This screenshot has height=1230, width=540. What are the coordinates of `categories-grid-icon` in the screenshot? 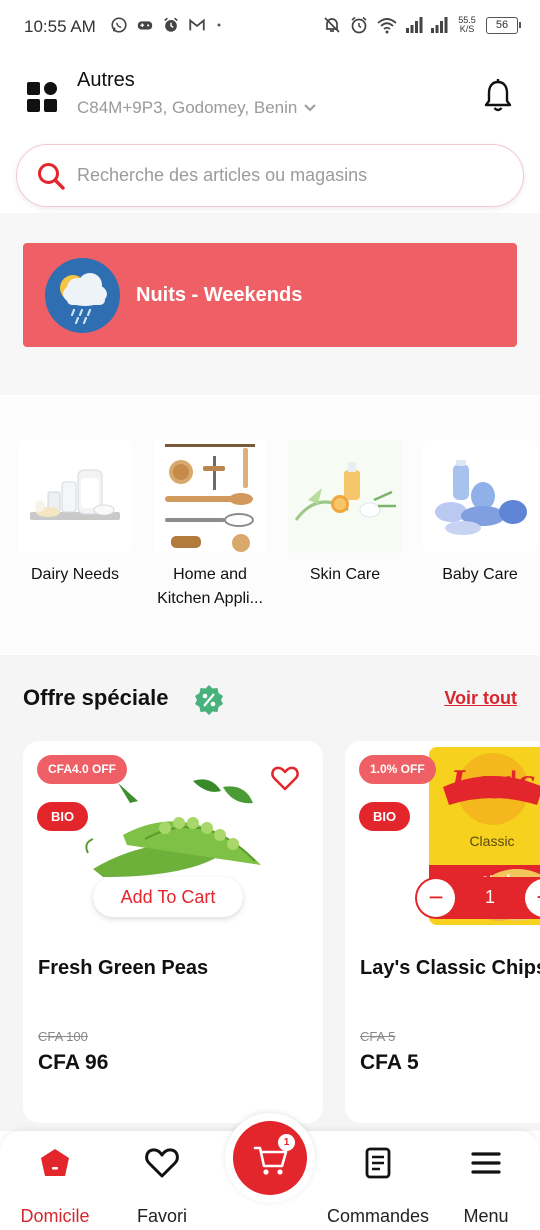 It's located at (43, 98).